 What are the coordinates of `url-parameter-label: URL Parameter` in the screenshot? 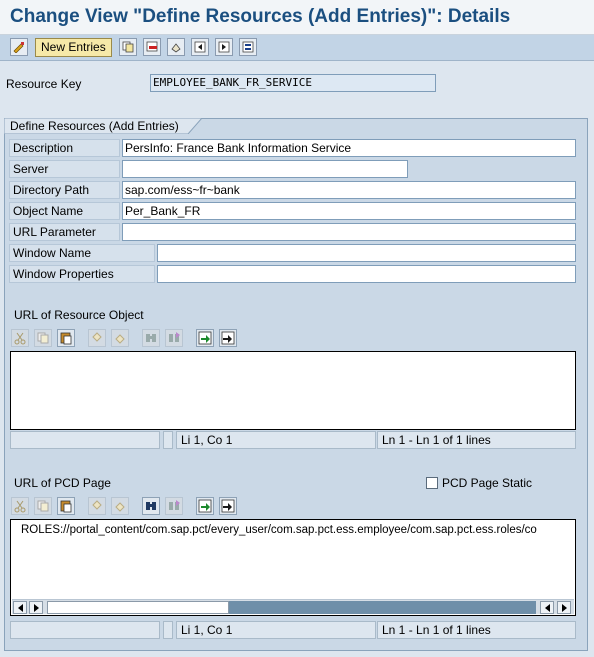 It's located at (64, 232).